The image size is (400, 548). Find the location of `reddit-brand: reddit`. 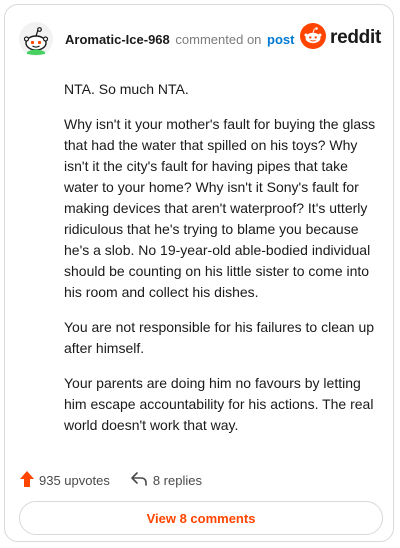

reddit-brand: reddit is located at coordinates (340, 38).